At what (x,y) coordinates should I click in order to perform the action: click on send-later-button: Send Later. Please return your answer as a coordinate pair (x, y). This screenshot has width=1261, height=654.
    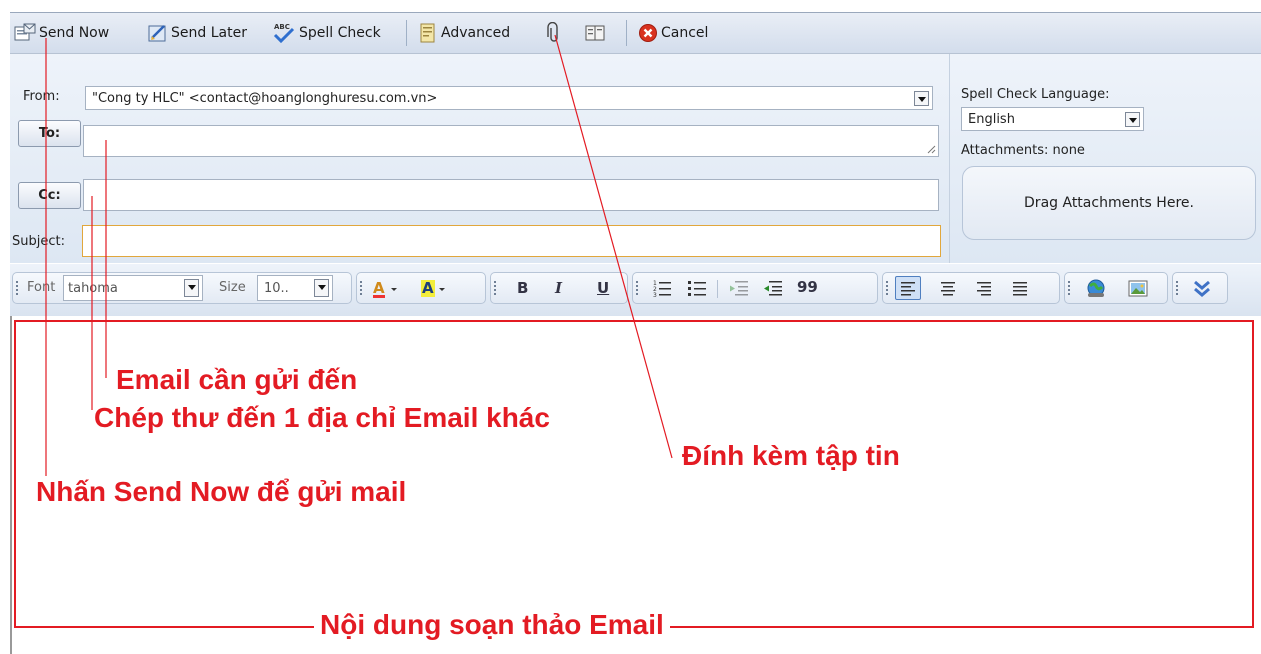
    Looking at the image, I should click on (197, 33).